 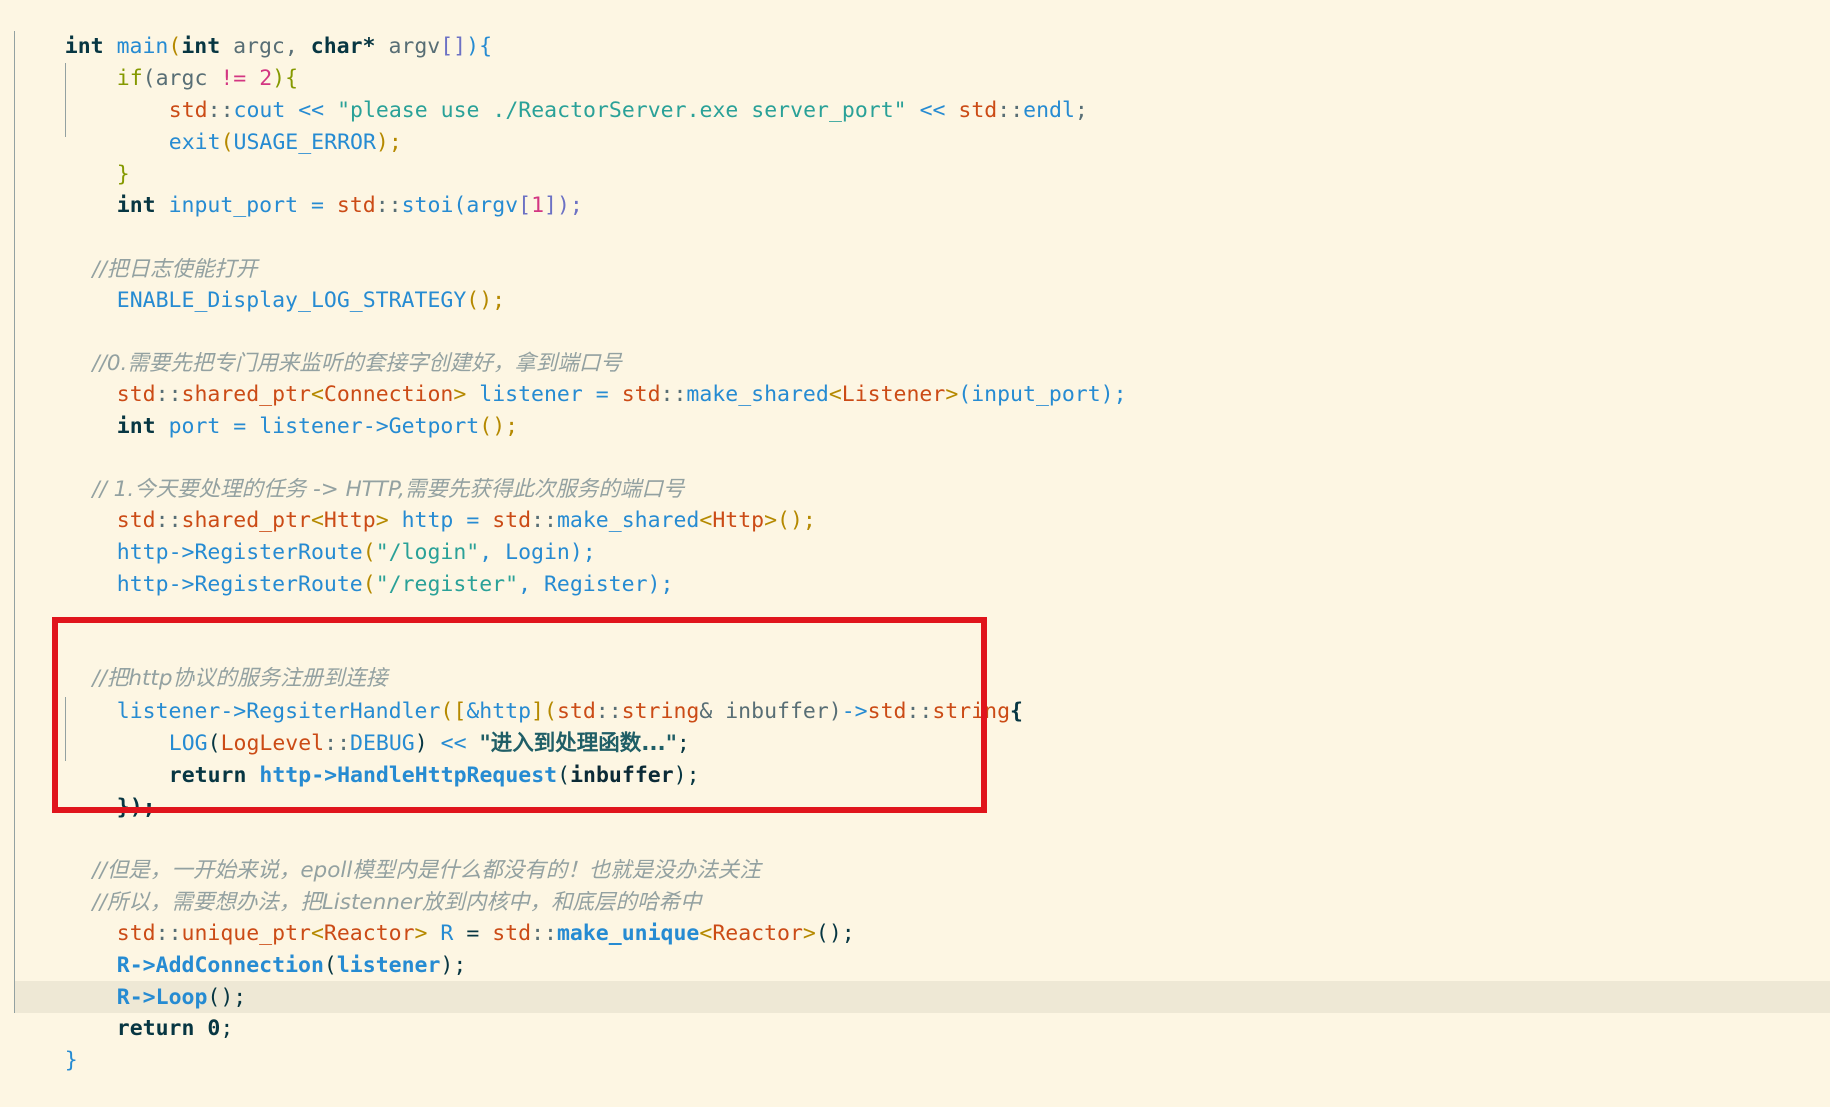 I want to click on code-token: }, so click(x=71, y=1060).